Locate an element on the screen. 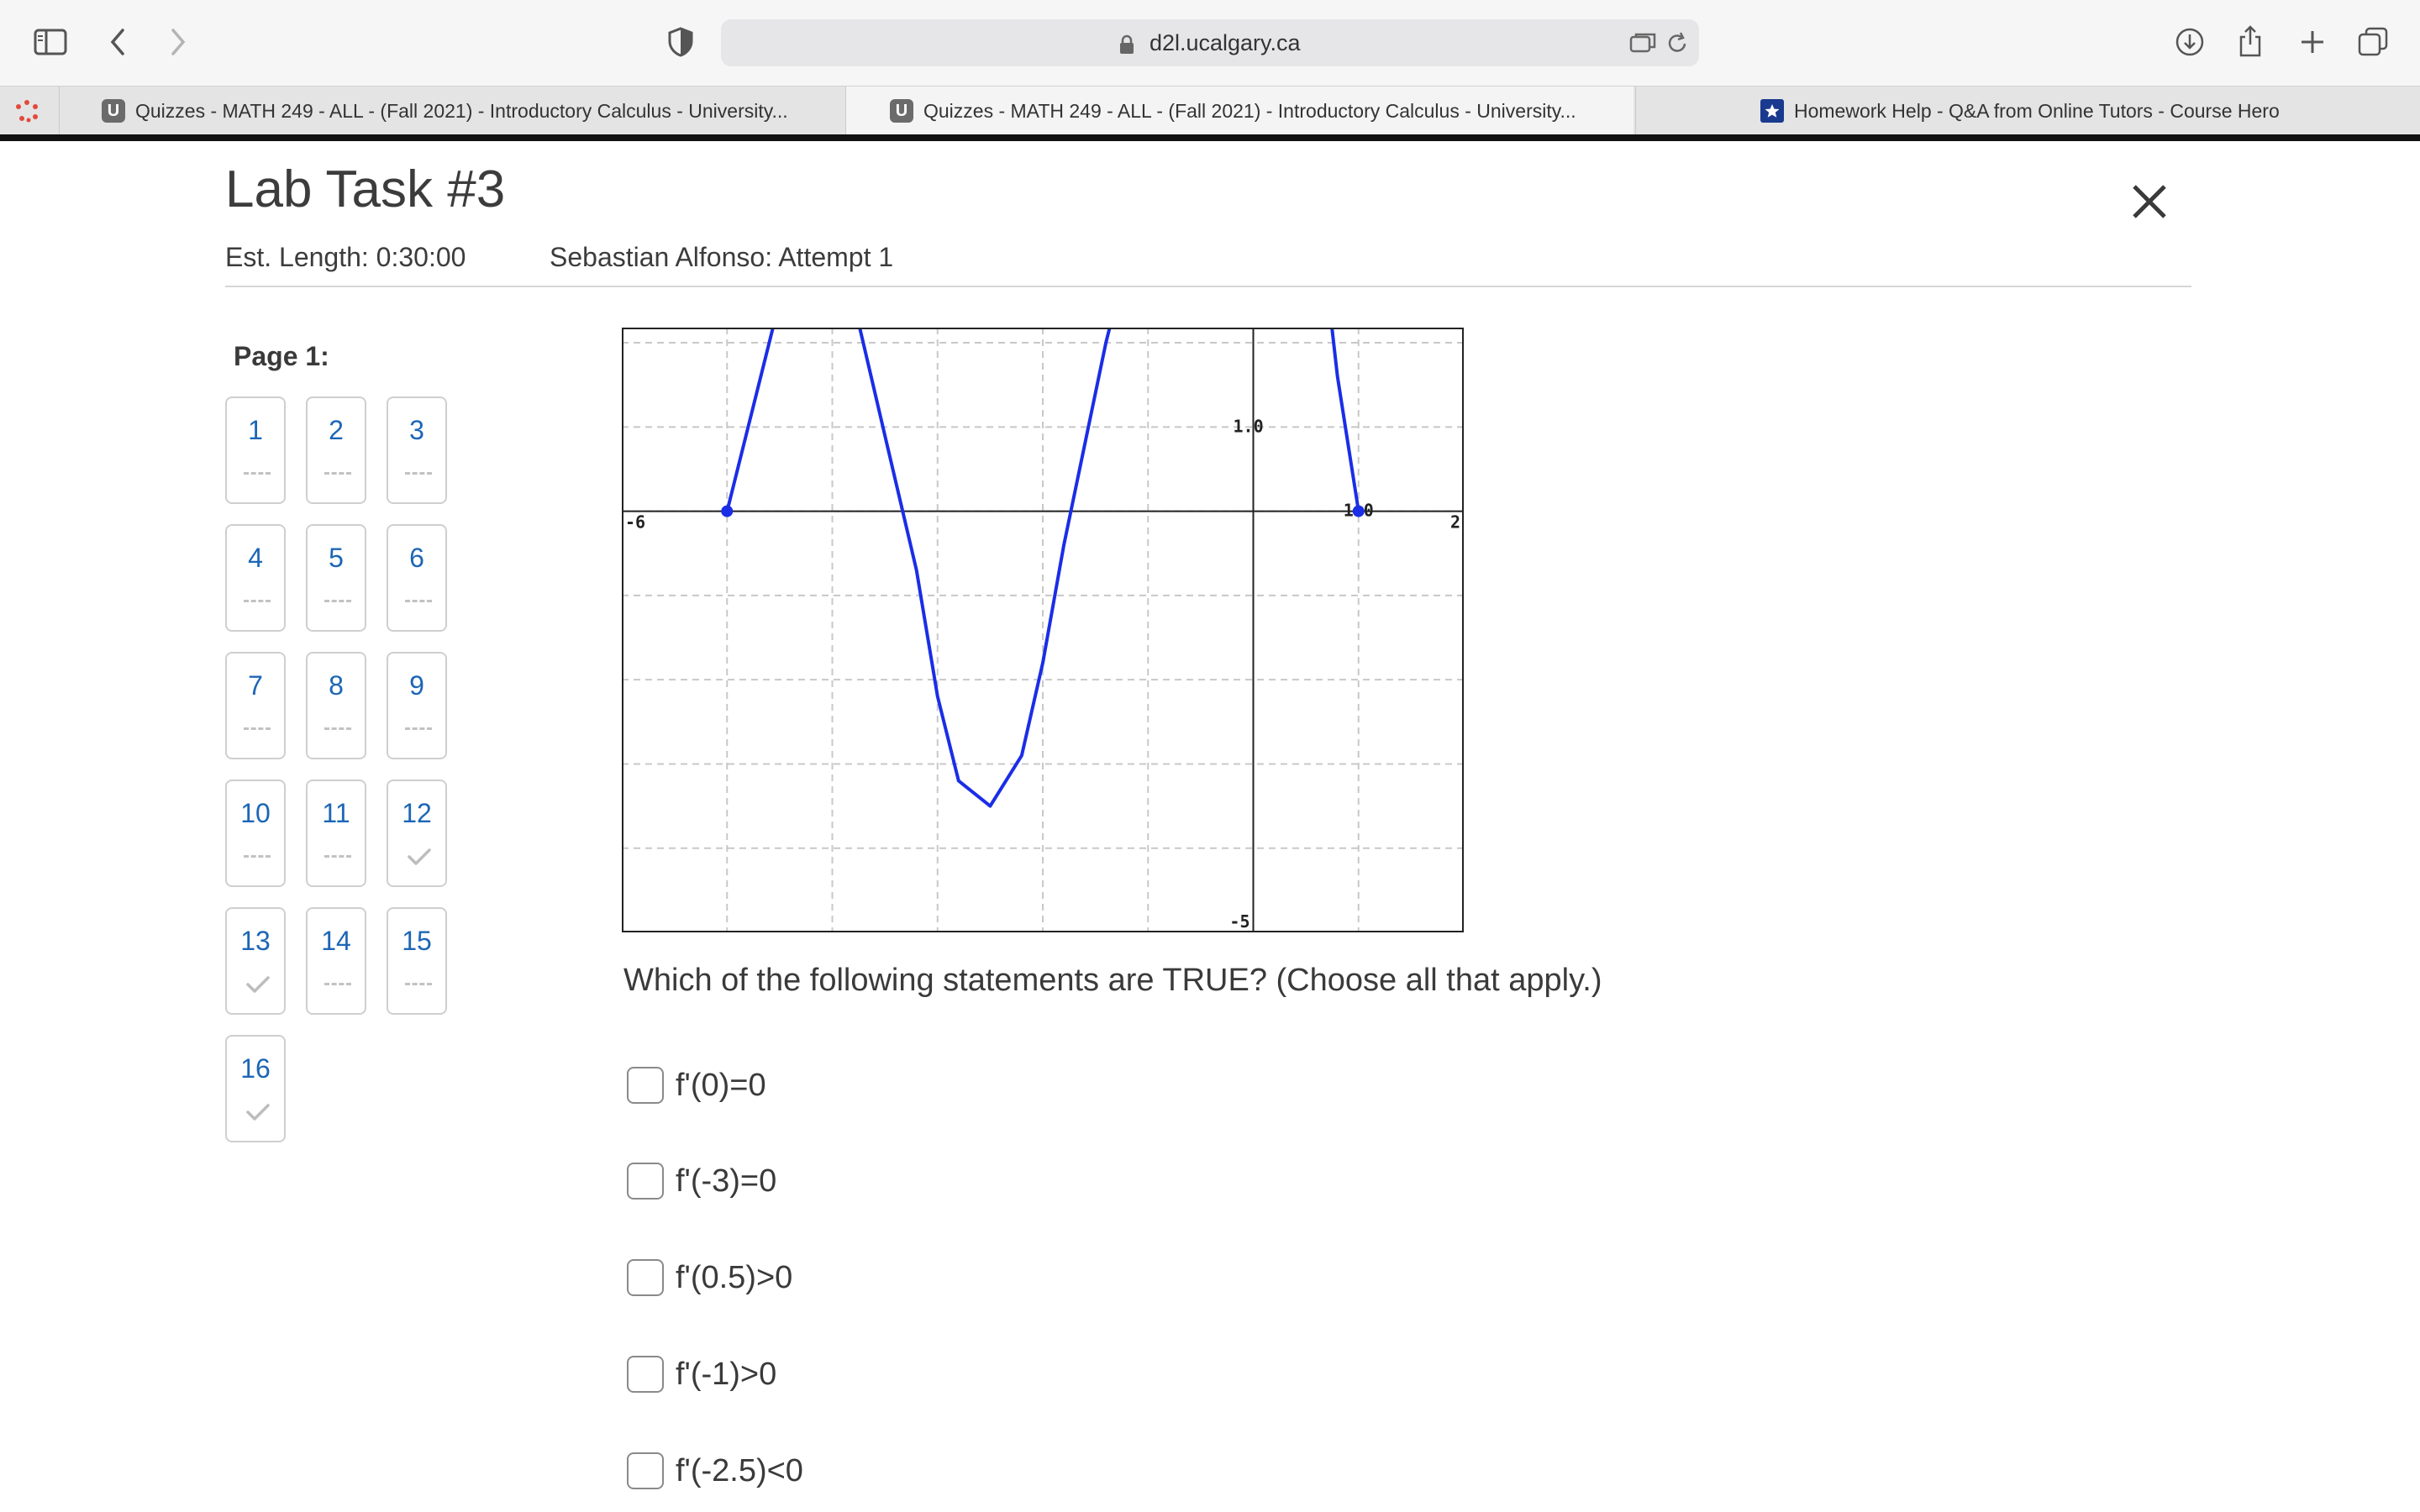  attempt-label: Sebastian Alfonso: Attempt 1 is located at coordinates (722, 257).